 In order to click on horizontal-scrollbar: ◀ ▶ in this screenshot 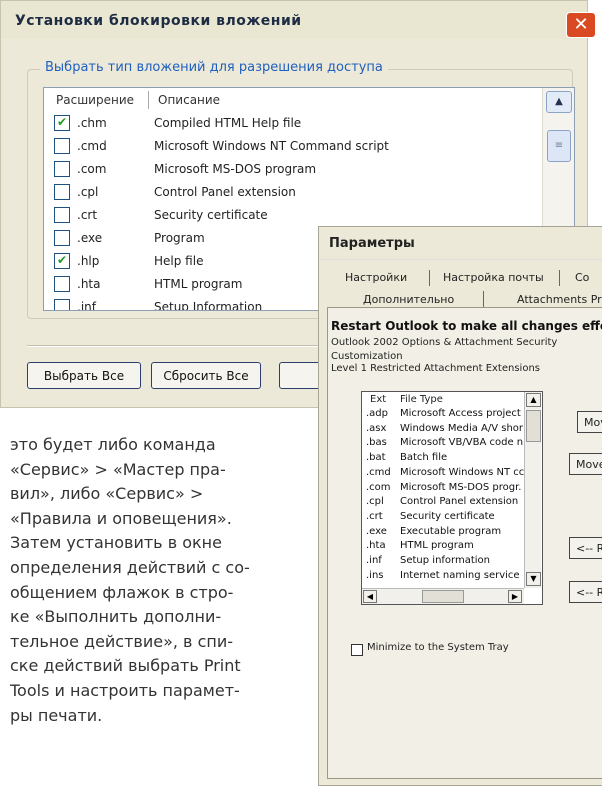, I will do `click(443, 596)`.